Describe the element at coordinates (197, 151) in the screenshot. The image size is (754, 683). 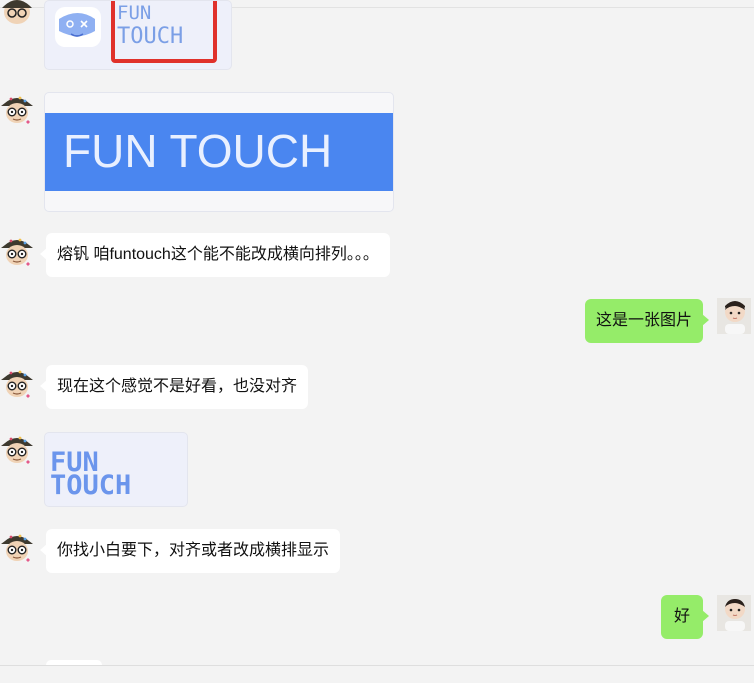
I see `banner-text: FUN TOUCH` at that location.